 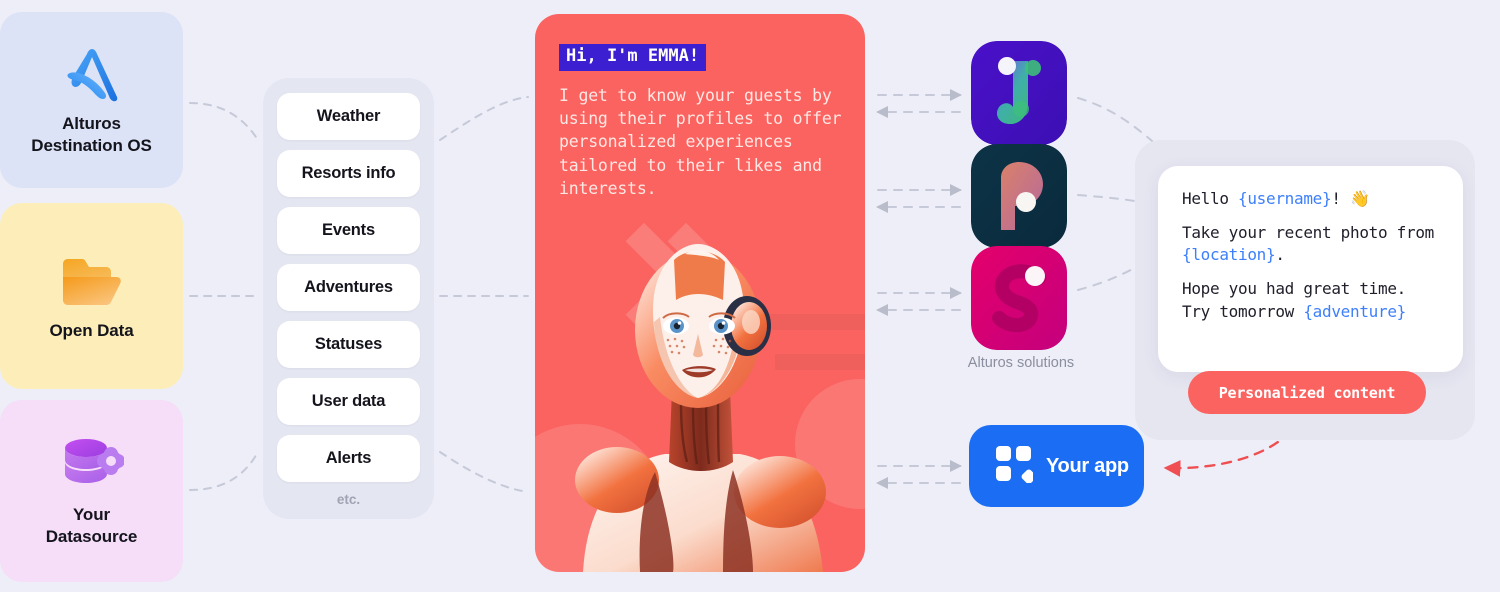 What do you see at coordinates (91, 134) in the screenshot?
I see `source-card-label: Alturos Destination OS` at bounding box center [91, 134].